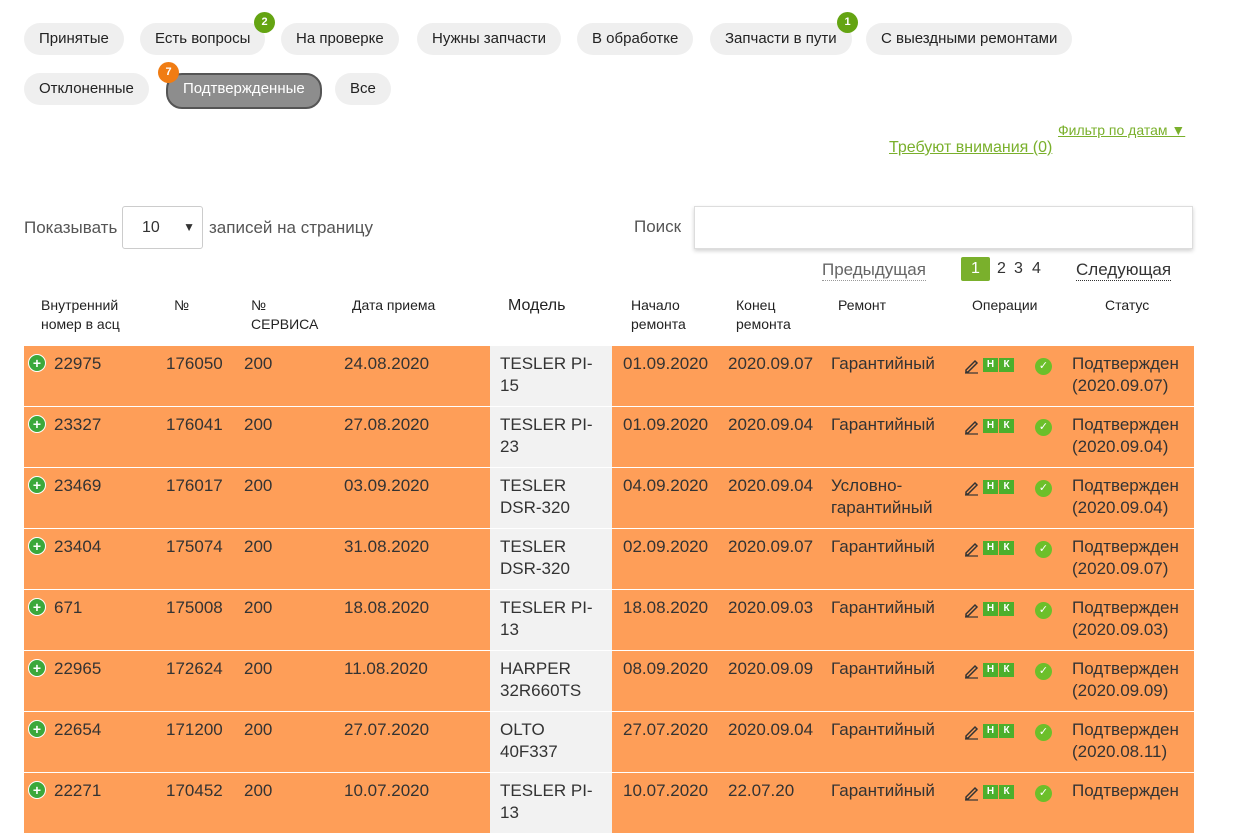  Describe the element at coordinates (489, 39) in the screenshot. I see `filter-need-parts: Нужны запчасти` at that location.